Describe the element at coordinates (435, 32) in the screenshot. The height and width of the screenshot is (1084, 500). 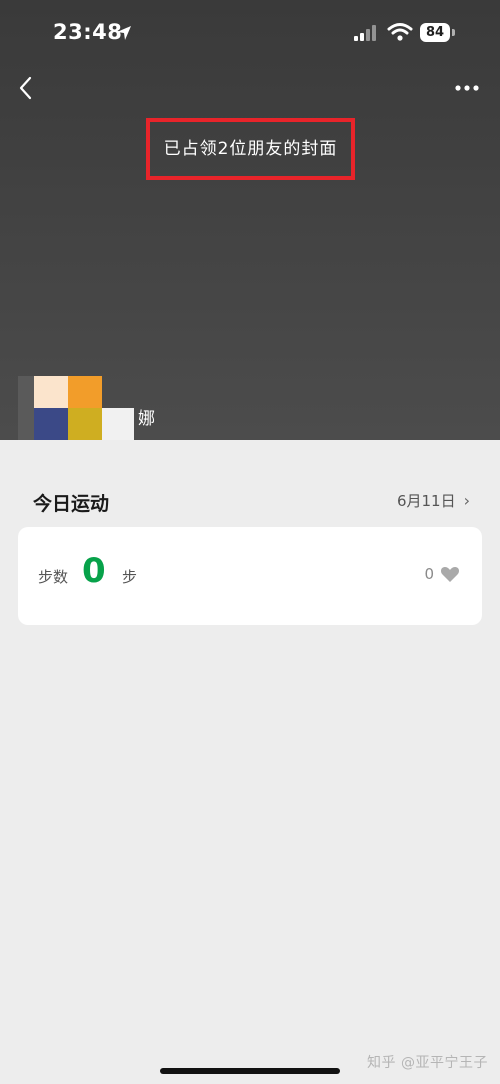
I see `battery-indicator: 84` at that location.